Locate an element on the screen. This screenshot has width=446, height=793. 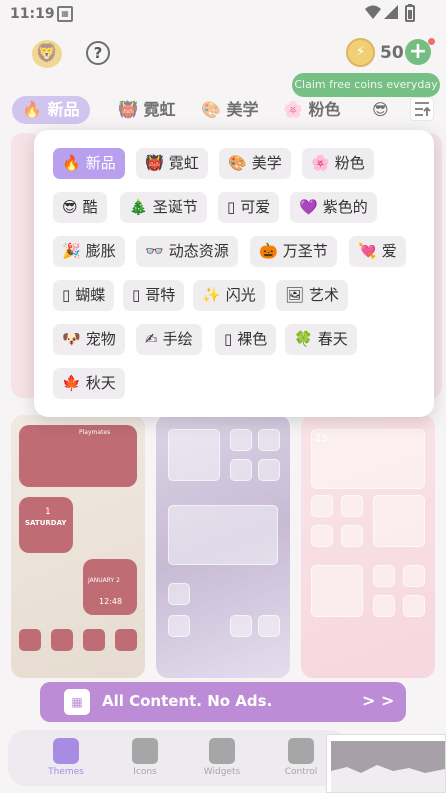
pen-icon: ✍ is located at coordinates (151, 339).